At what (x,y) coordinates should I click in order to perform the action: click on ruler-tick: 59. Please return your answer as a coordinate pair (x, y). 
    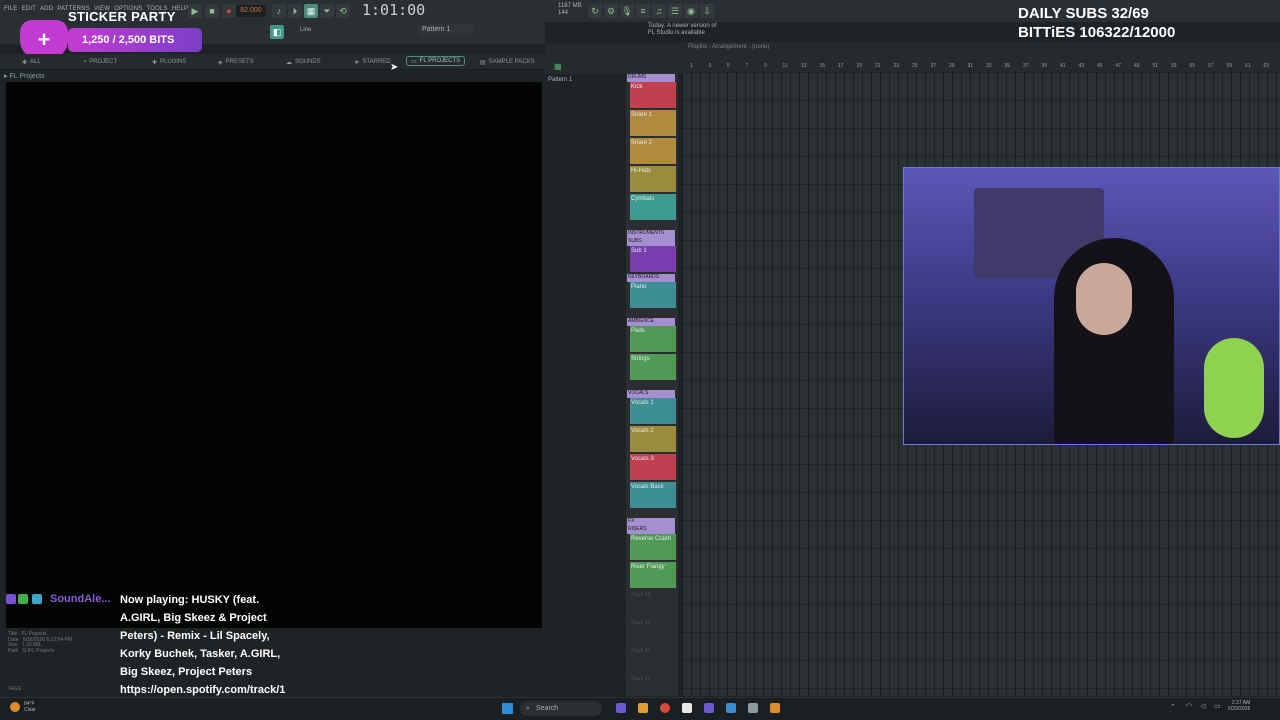
    Looking at the image, I should click on (1229, 66).